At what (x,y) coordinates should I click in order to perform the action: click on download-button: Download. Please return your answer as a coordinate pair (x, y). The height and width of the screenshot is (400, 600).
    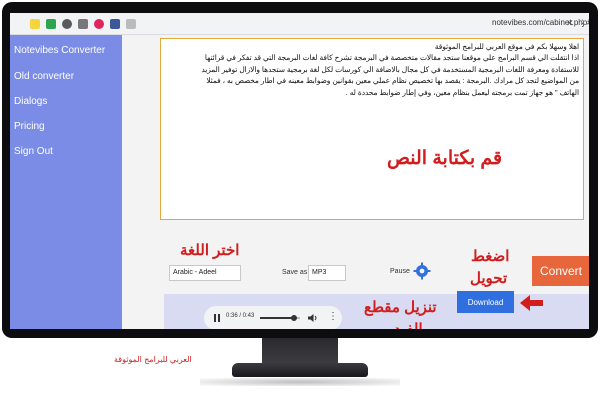
    Looking at the image, I should click on (485, 302).